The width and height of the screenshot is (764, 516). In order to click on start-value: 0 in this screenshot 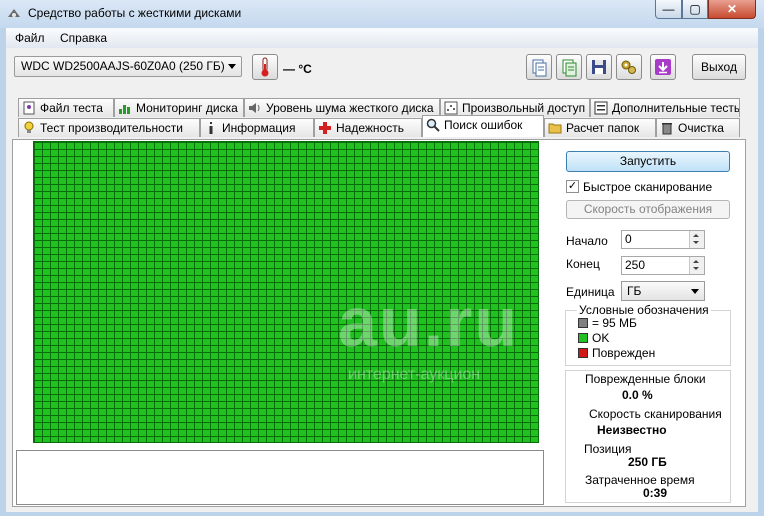, I will do `click(628, 239)`.